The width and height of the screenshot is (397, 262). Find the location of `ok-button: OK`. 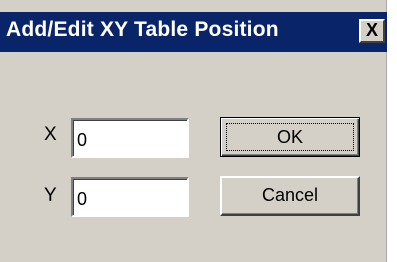

ok-button: OK is located at coordinates (290, 137).